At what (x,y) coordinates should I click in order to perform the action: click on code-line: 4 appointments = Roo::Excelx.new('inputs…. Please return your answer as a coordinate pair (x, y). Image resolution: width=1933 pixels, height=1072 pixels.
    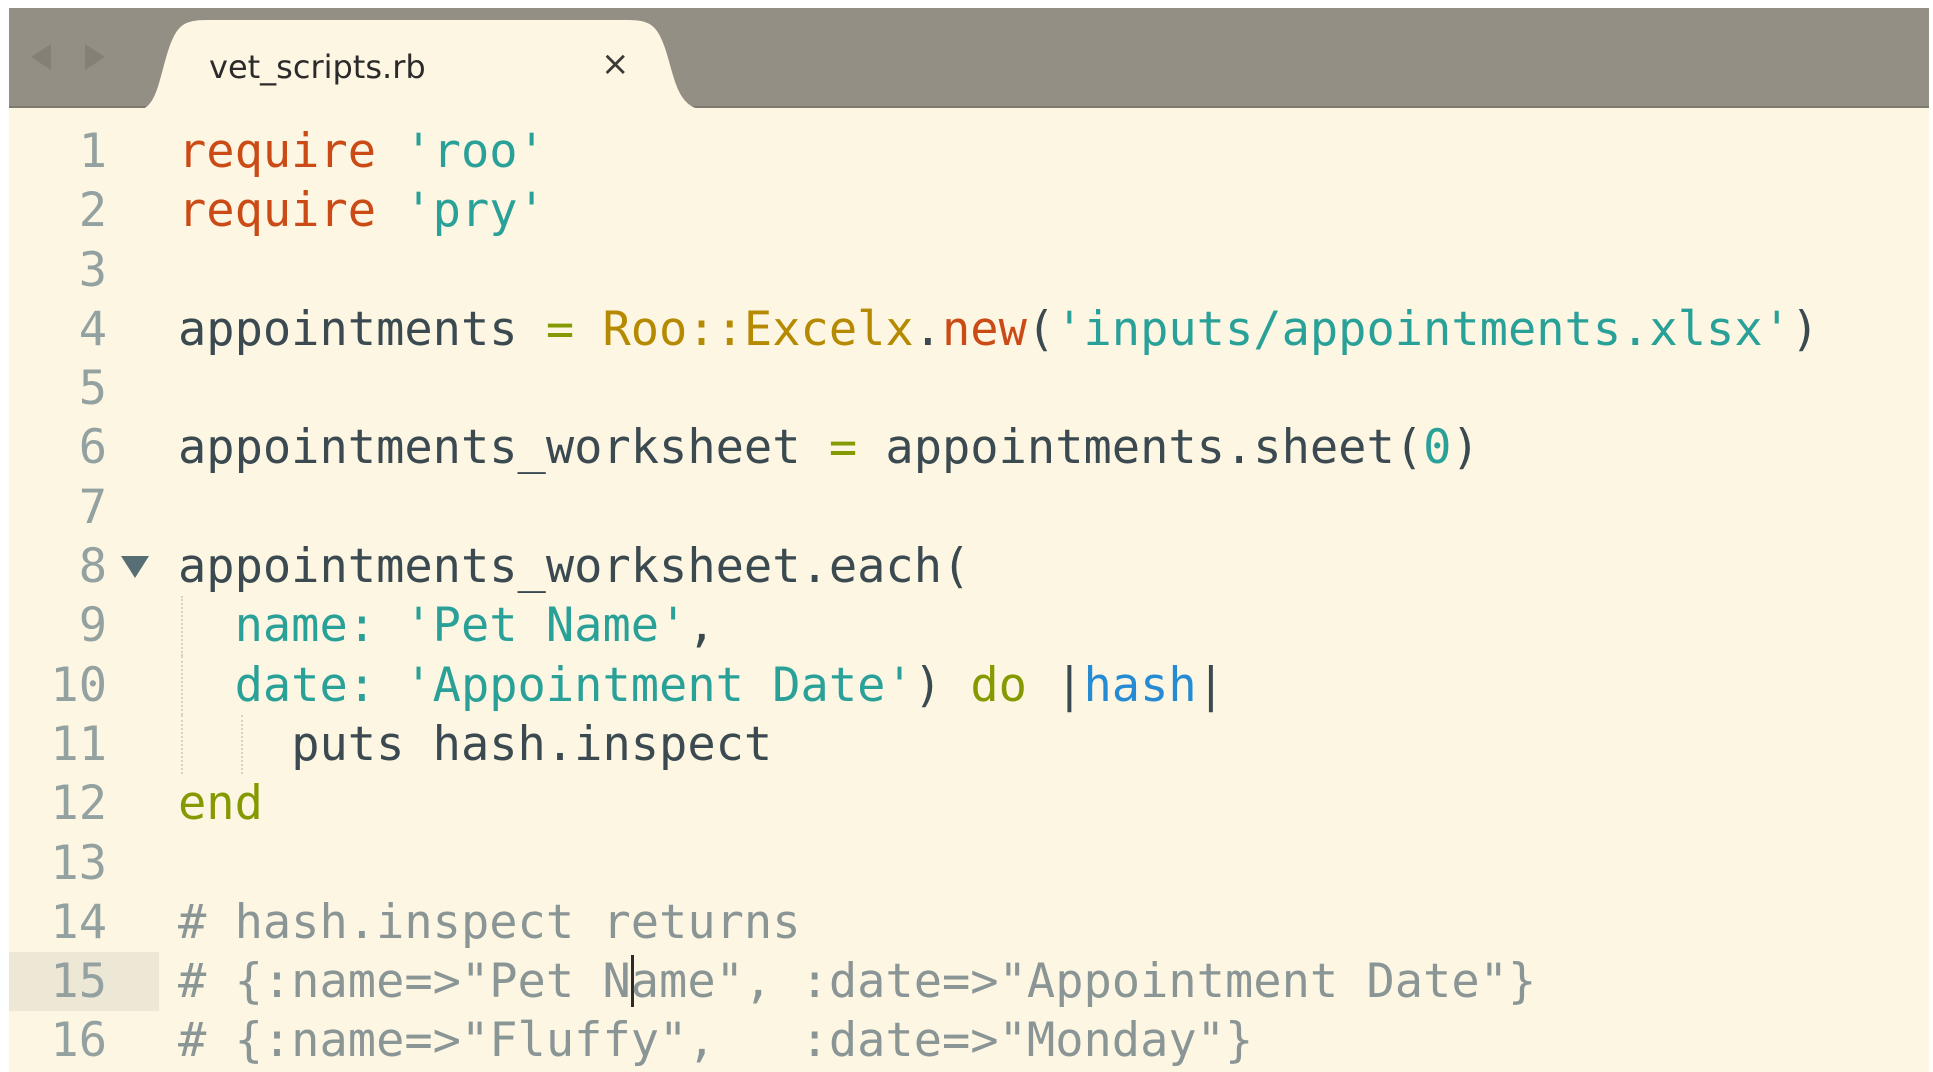
    Looking at the image, I should click on (969, 329).